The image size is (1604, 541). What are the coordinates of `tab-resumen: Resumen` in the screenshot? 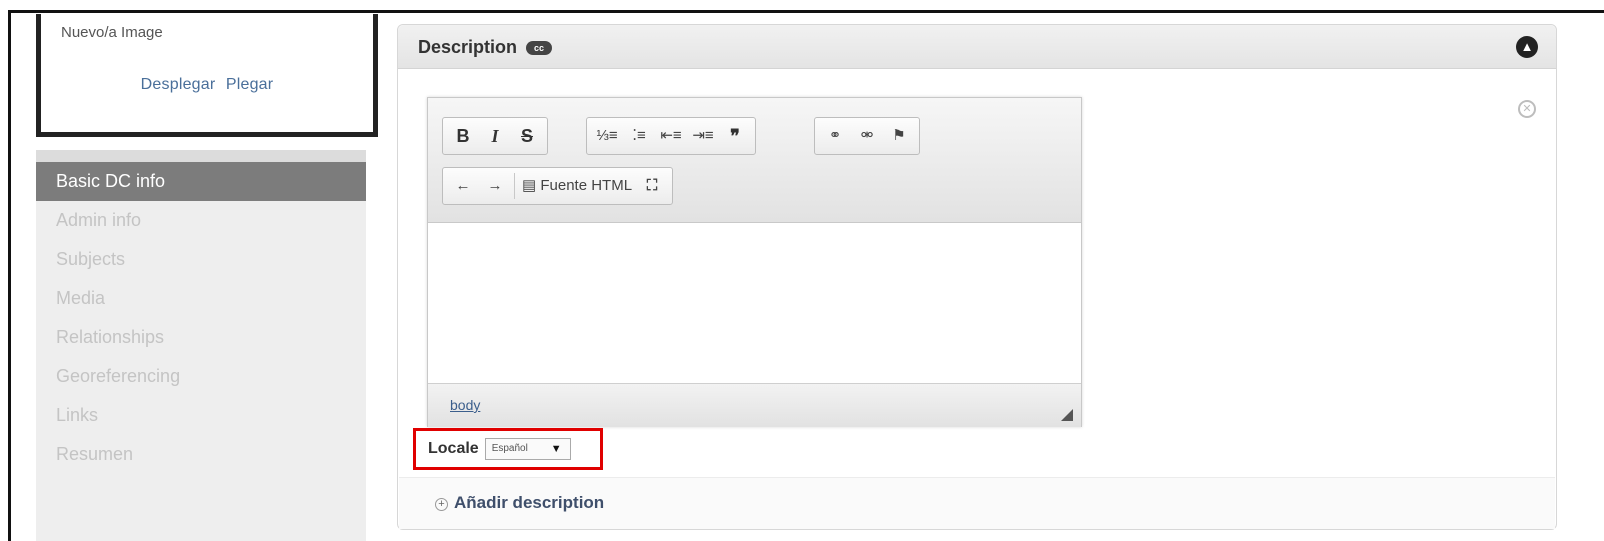 It's located at (201, 454).